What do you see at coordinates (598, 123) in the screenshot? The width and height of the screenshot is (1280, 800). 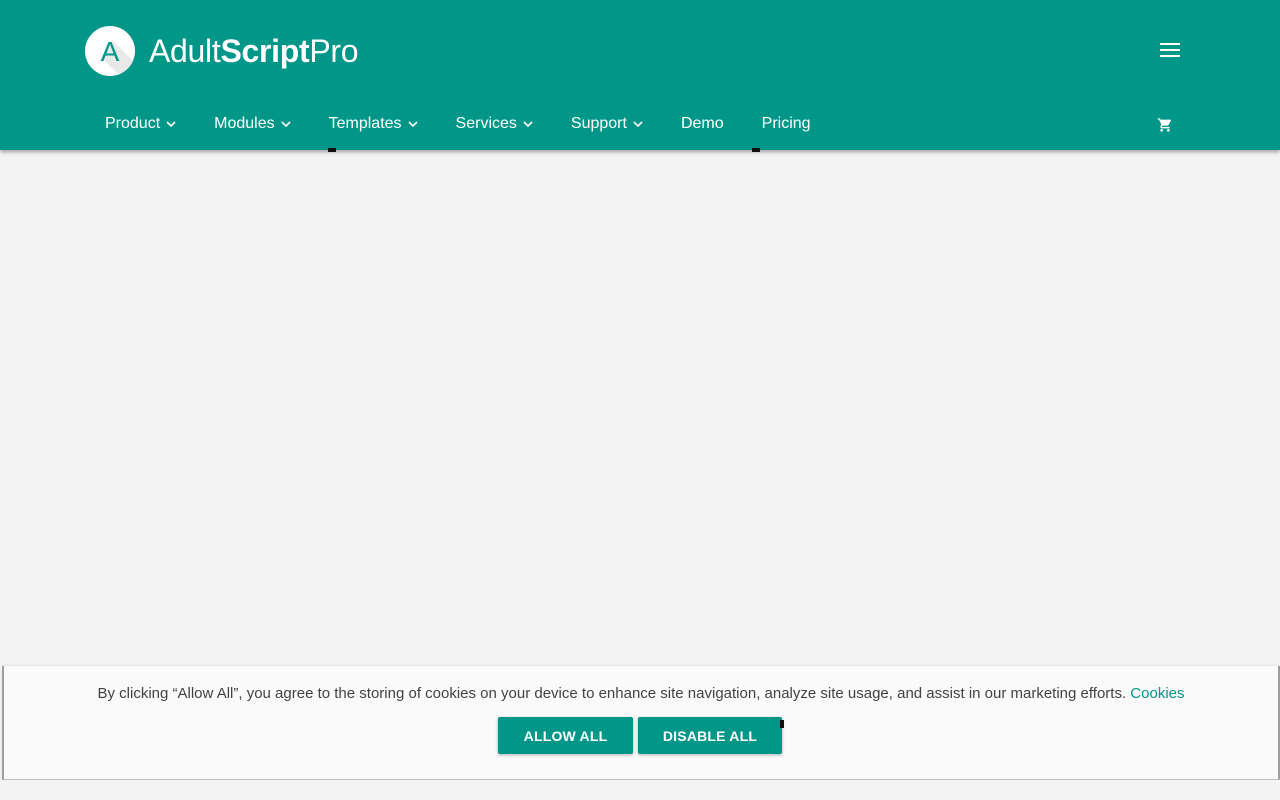 I see `nav-item-label: Support` at bounding box center [598, 123].